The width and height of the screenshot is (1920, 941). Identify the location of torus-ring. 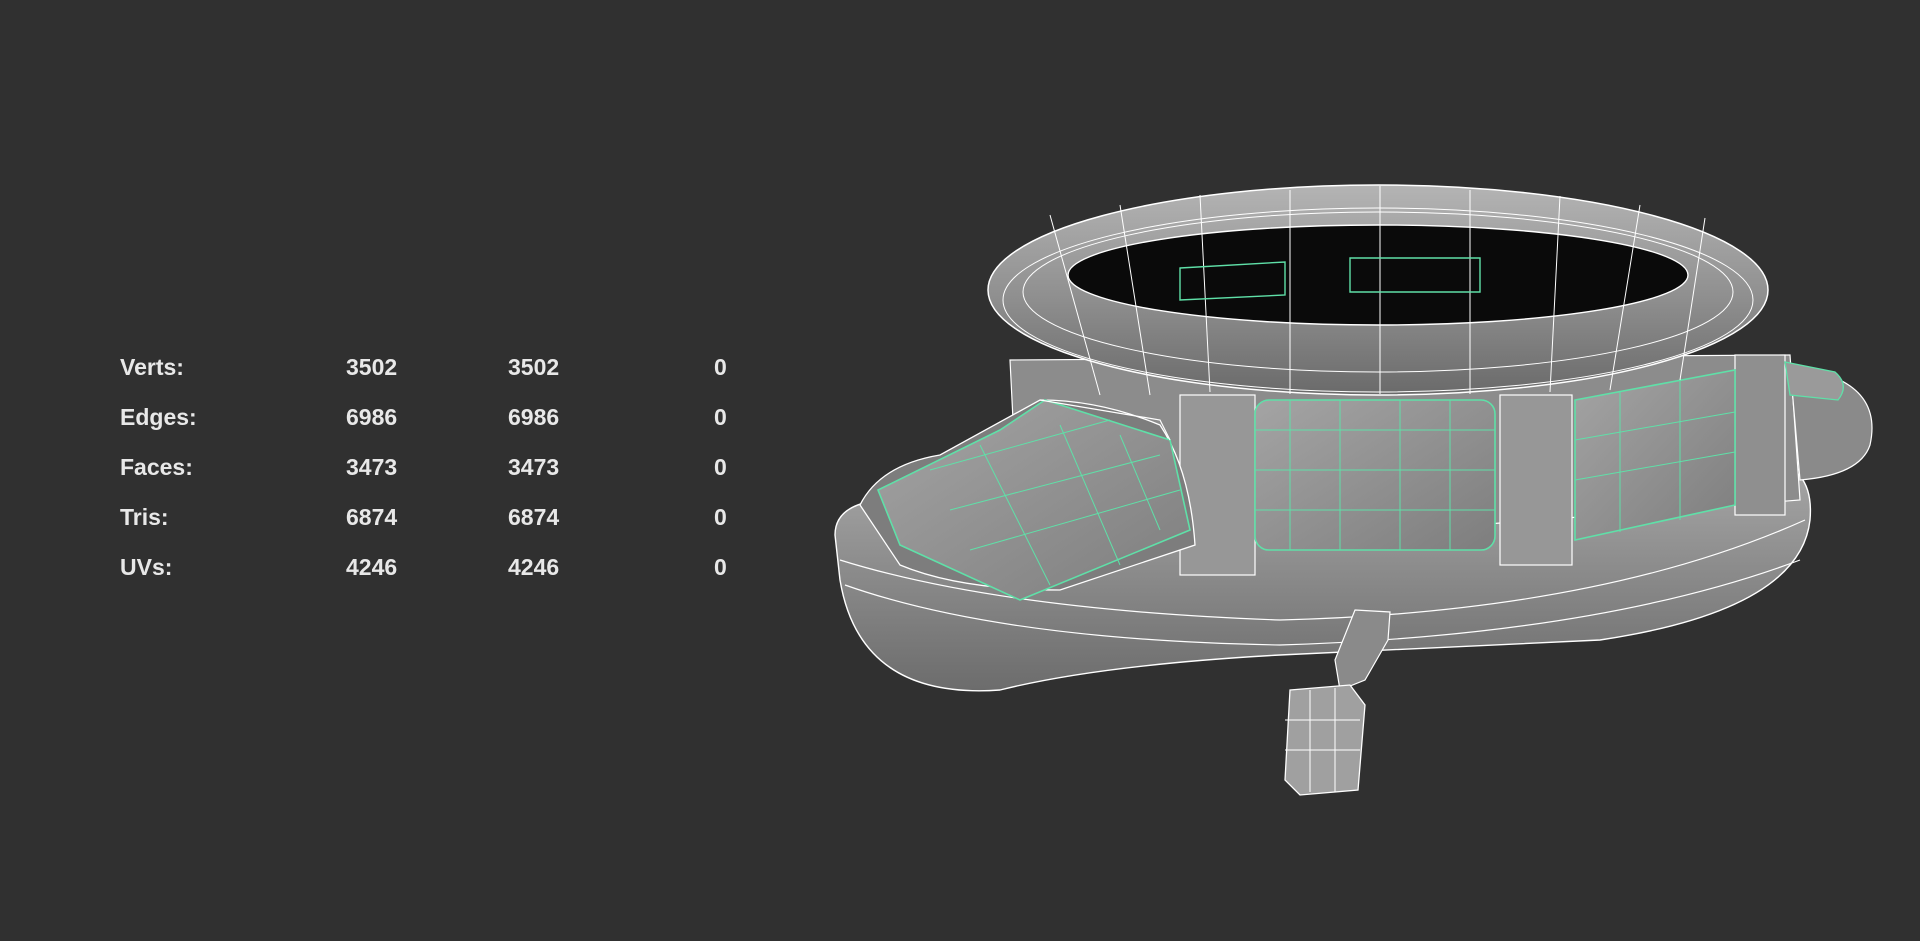
(1378, 290).